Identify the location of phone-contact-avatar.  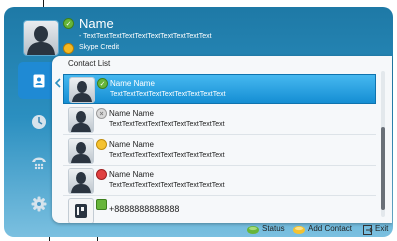
(81, 211).